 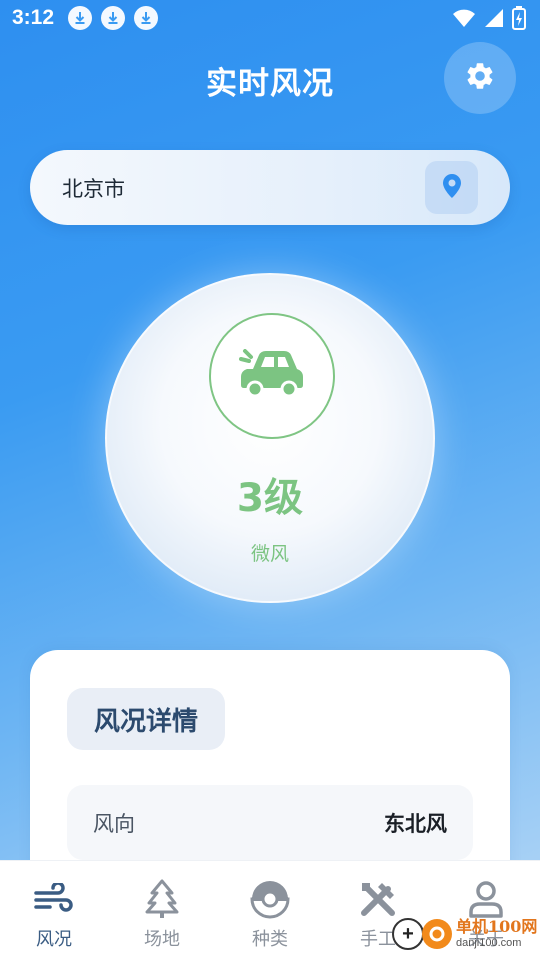 I want to click on city-name: 北京市, so click(x=93, y=188).